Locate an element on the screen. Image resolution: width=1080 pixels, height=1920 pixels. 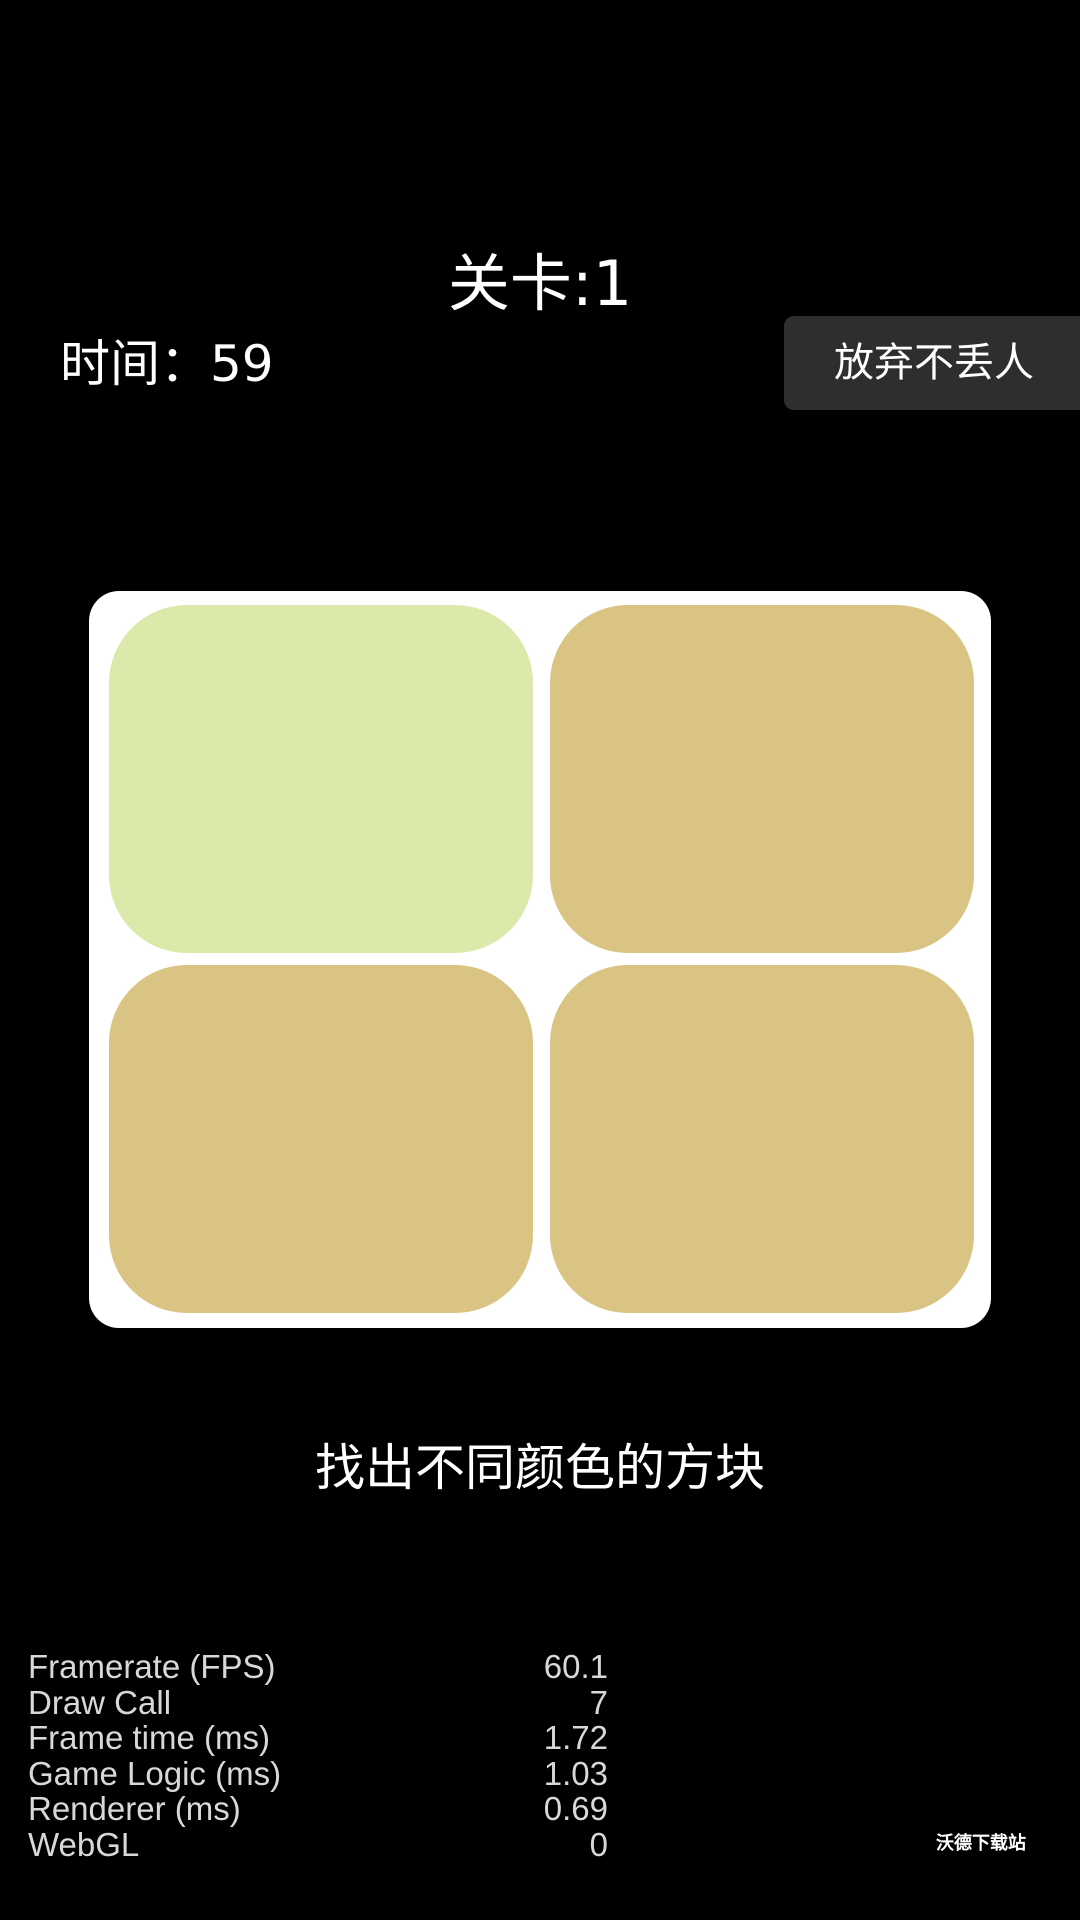
stat-label: Frame time (ms) is located at coordinates (149, 1737).